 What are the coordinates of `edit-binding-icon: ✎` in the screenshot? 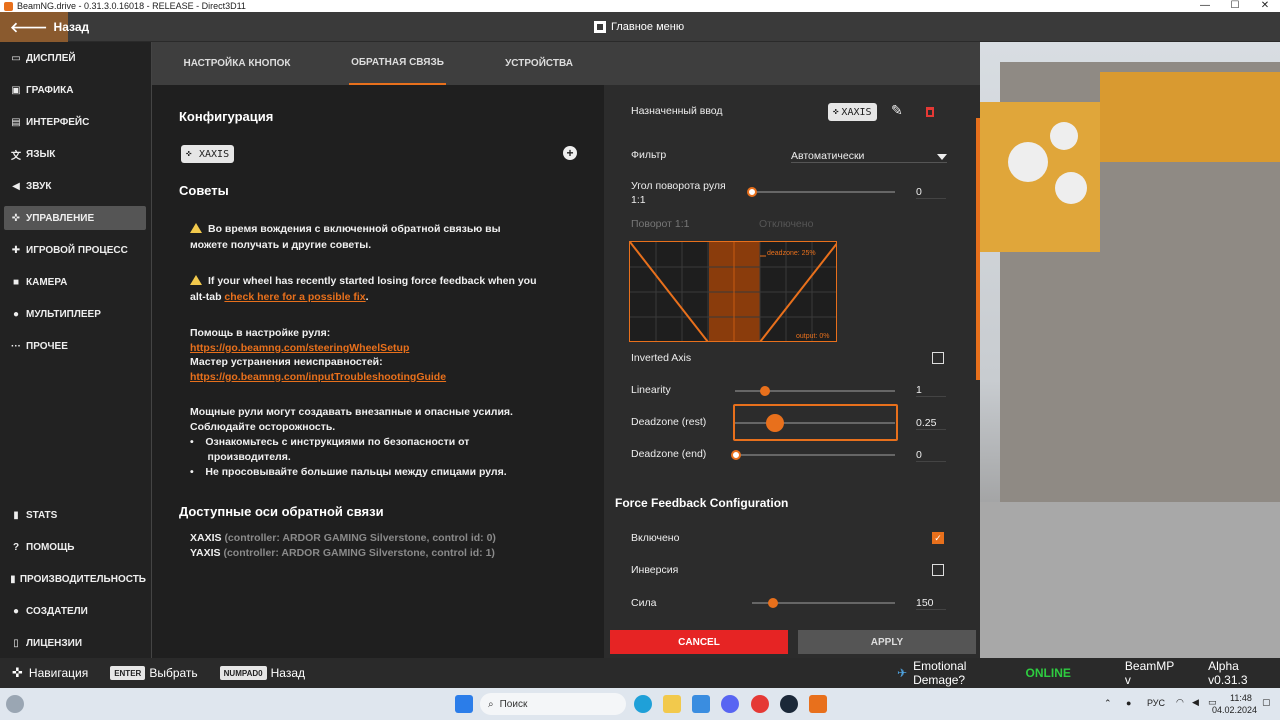 It's located at (897, 110).